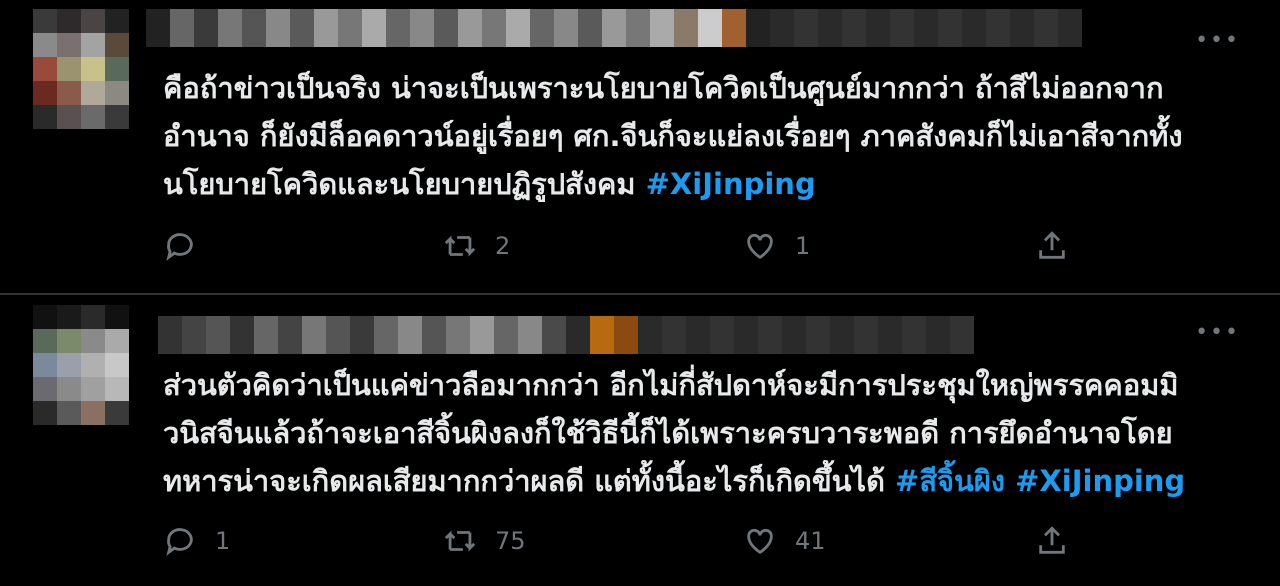 Image resolution: width=1280 pixels, height=586 pixels. What do you see at coordinates (510, 541) in the screenshot?
I see `retweet-count: 75` at bounding box center [510, 541].